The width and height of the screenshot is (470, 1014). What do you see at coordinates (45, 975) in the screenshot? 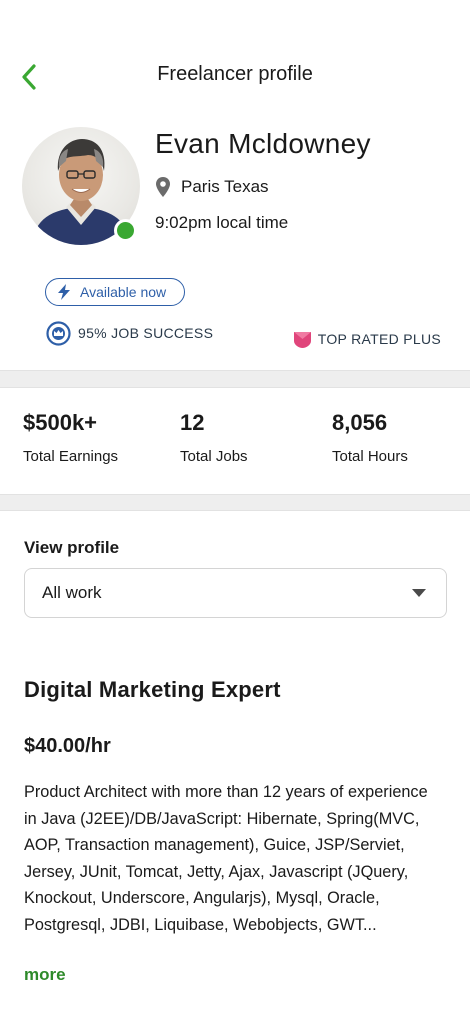
I see `more-link: more` at bounding box center [45, 975].